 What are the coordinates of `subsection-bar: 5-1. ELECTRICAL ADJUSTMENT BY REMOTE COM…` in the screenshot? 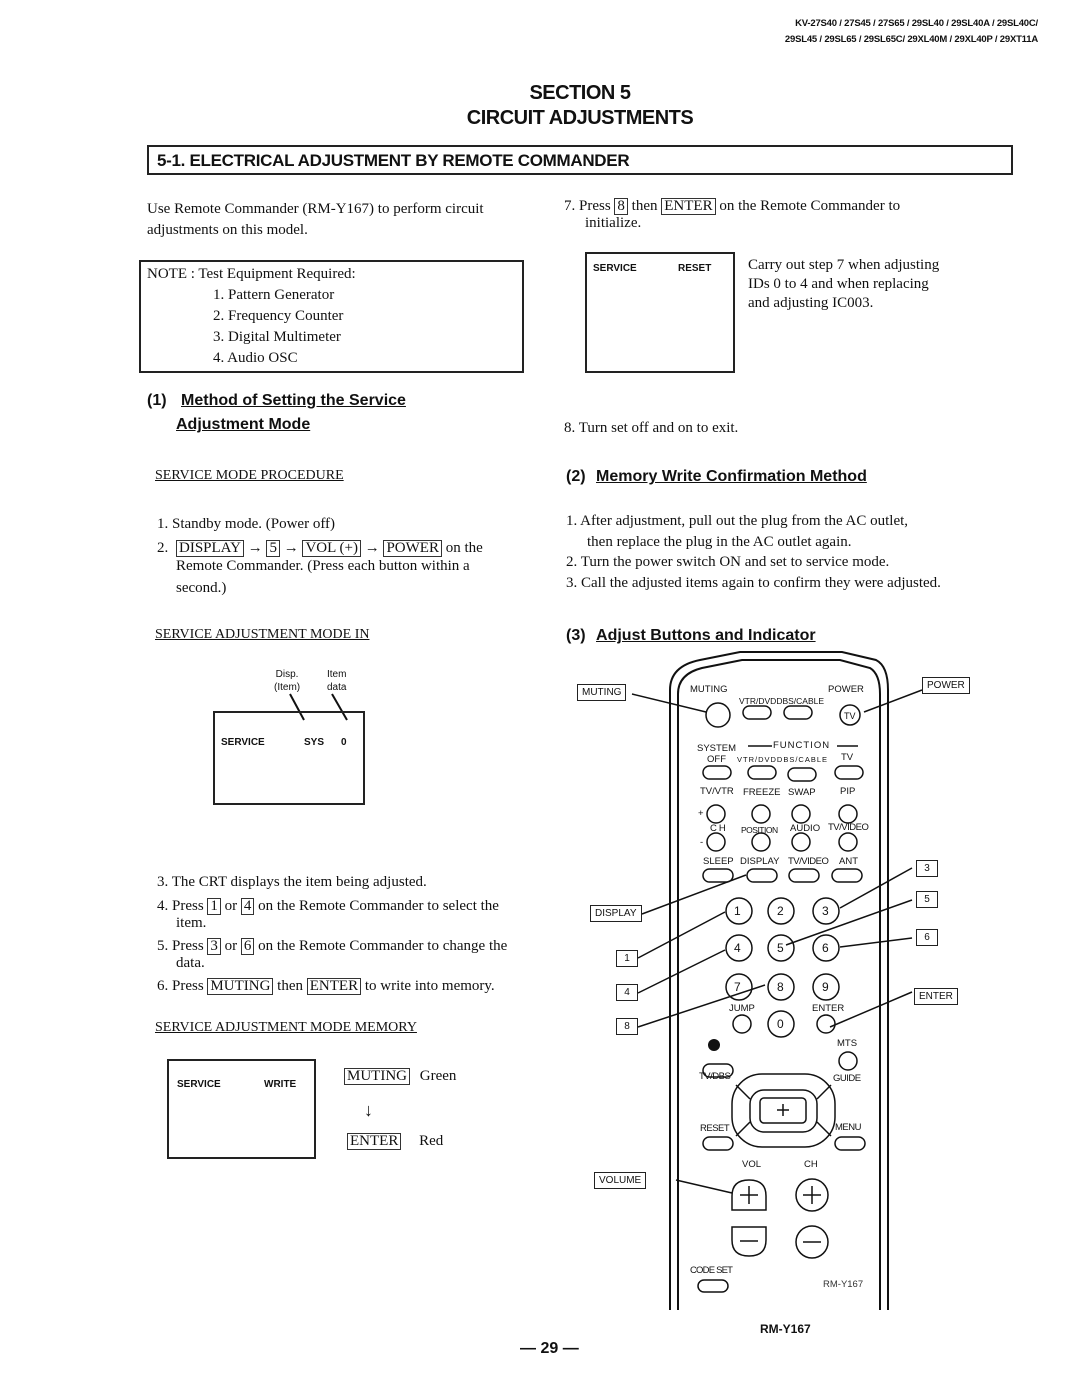 It's located at (580, 160).